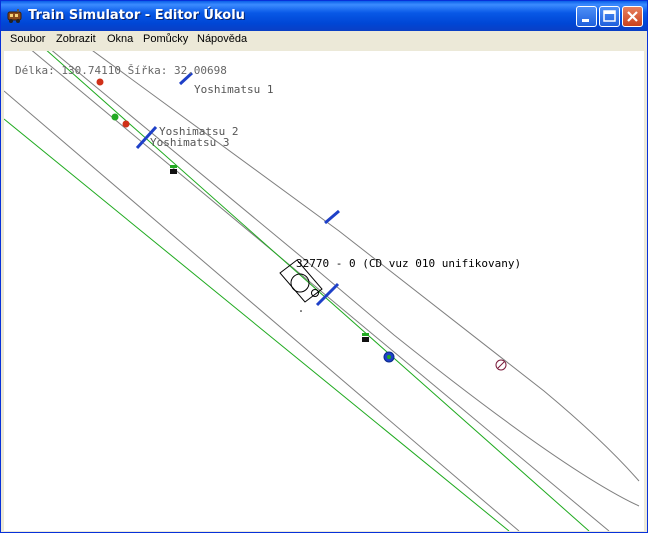  Describe the element at coordinates (409, 263) in the screenshot. I see `label-train-consist: 32770 - 0 (CD vuz 010 unifikovany)` at that location.